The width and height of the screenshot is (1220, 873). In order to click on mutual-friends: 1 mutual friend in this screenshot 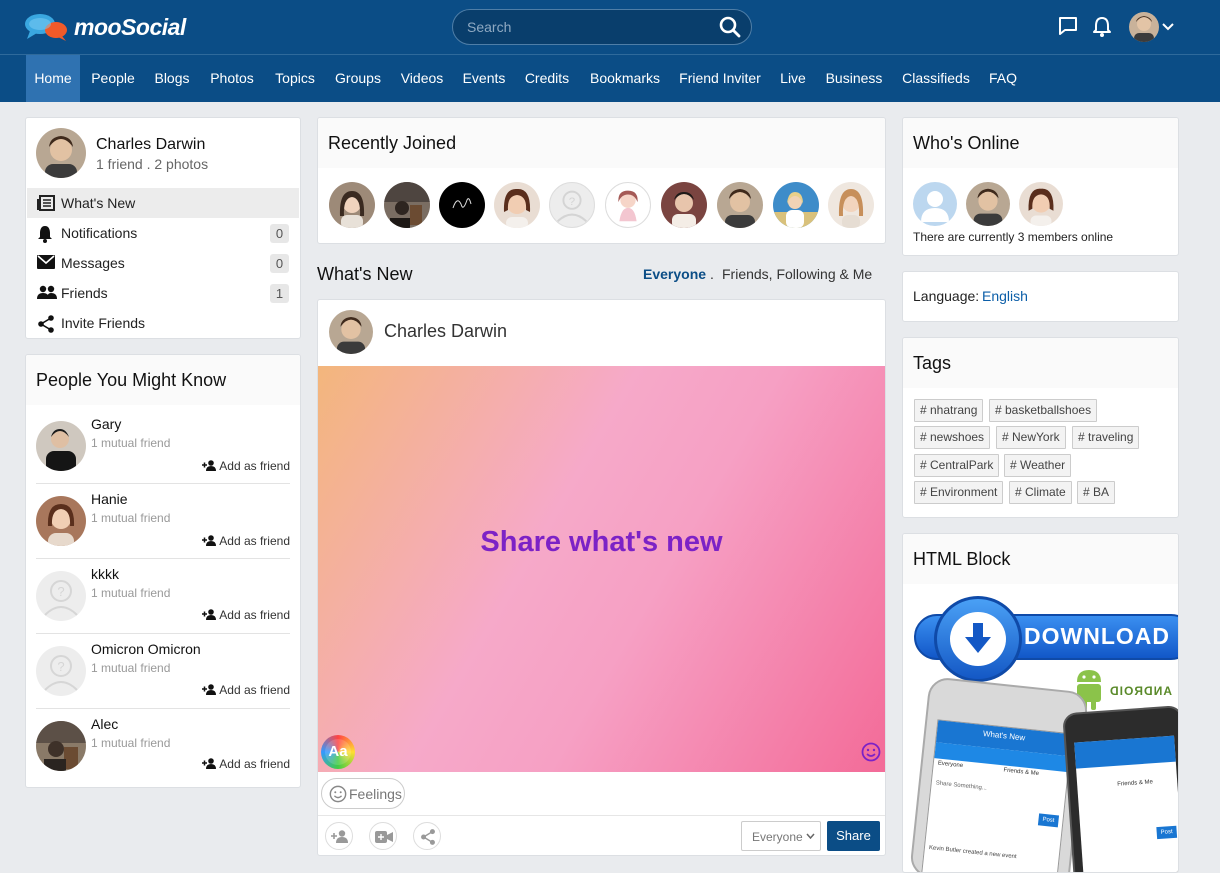, I will do `click(131, 518)`.